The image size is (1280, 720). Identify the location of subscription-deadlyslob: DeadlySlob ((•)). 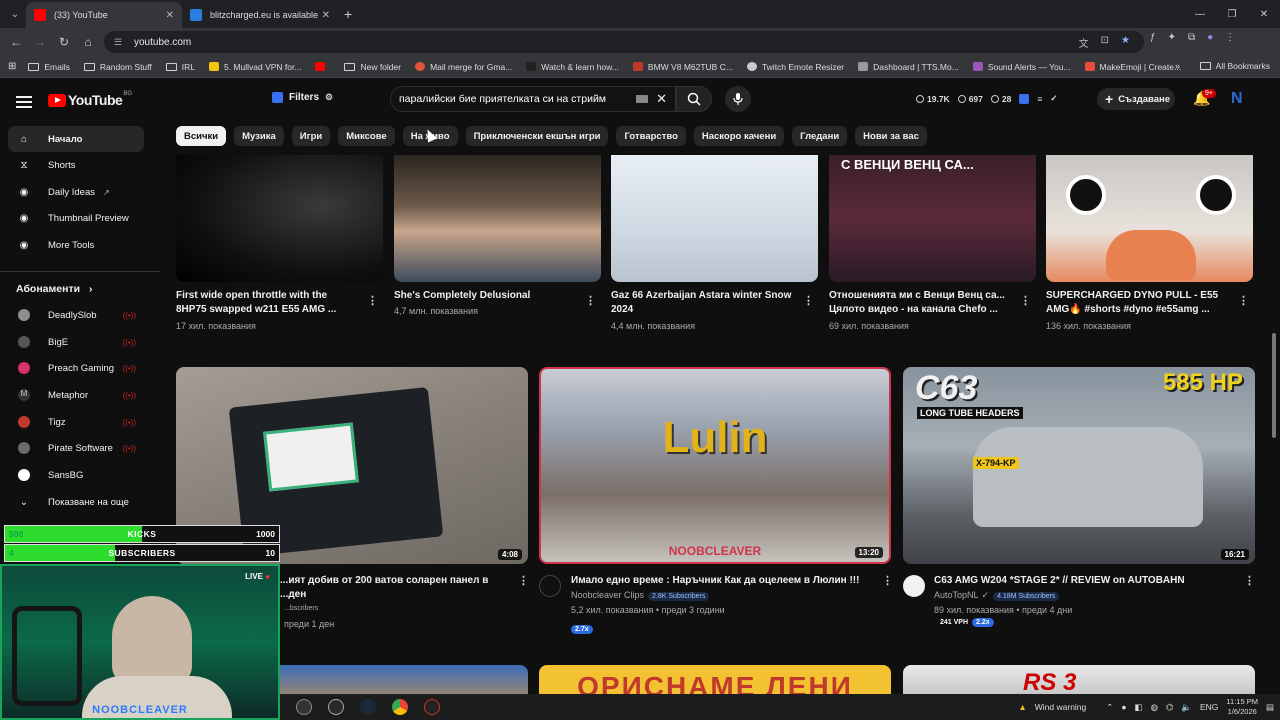
(76, 315).